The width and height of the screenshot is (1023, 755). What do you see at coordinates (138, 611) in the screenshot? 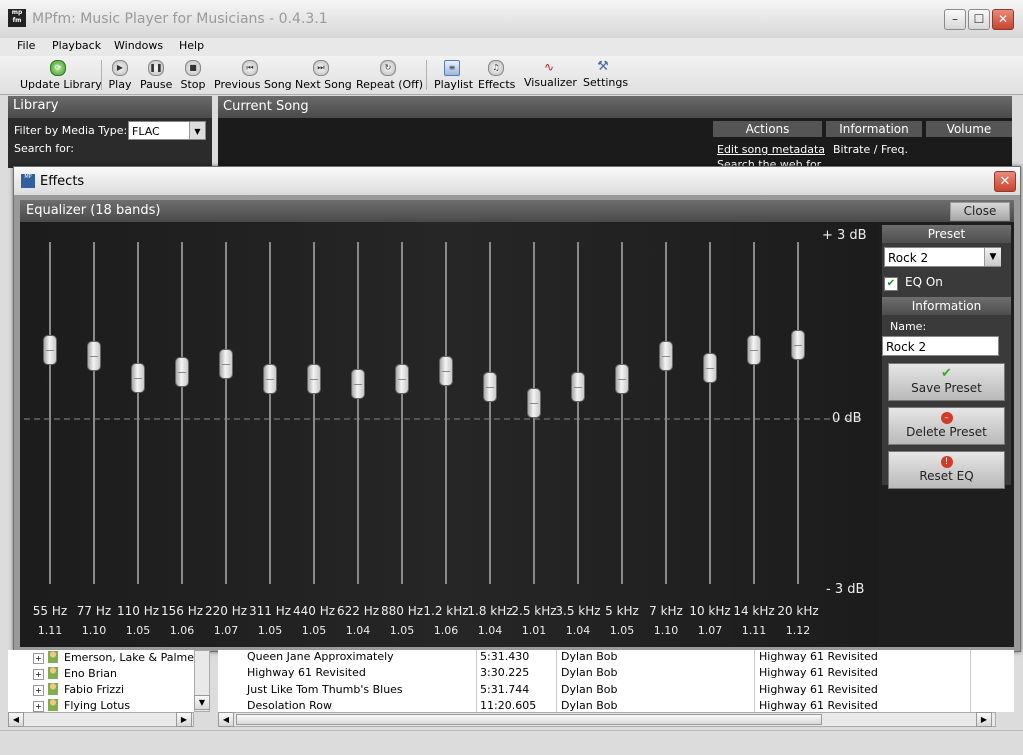
I see `band-frequency-label: 110 Hz` at bounding box center [138, 611].